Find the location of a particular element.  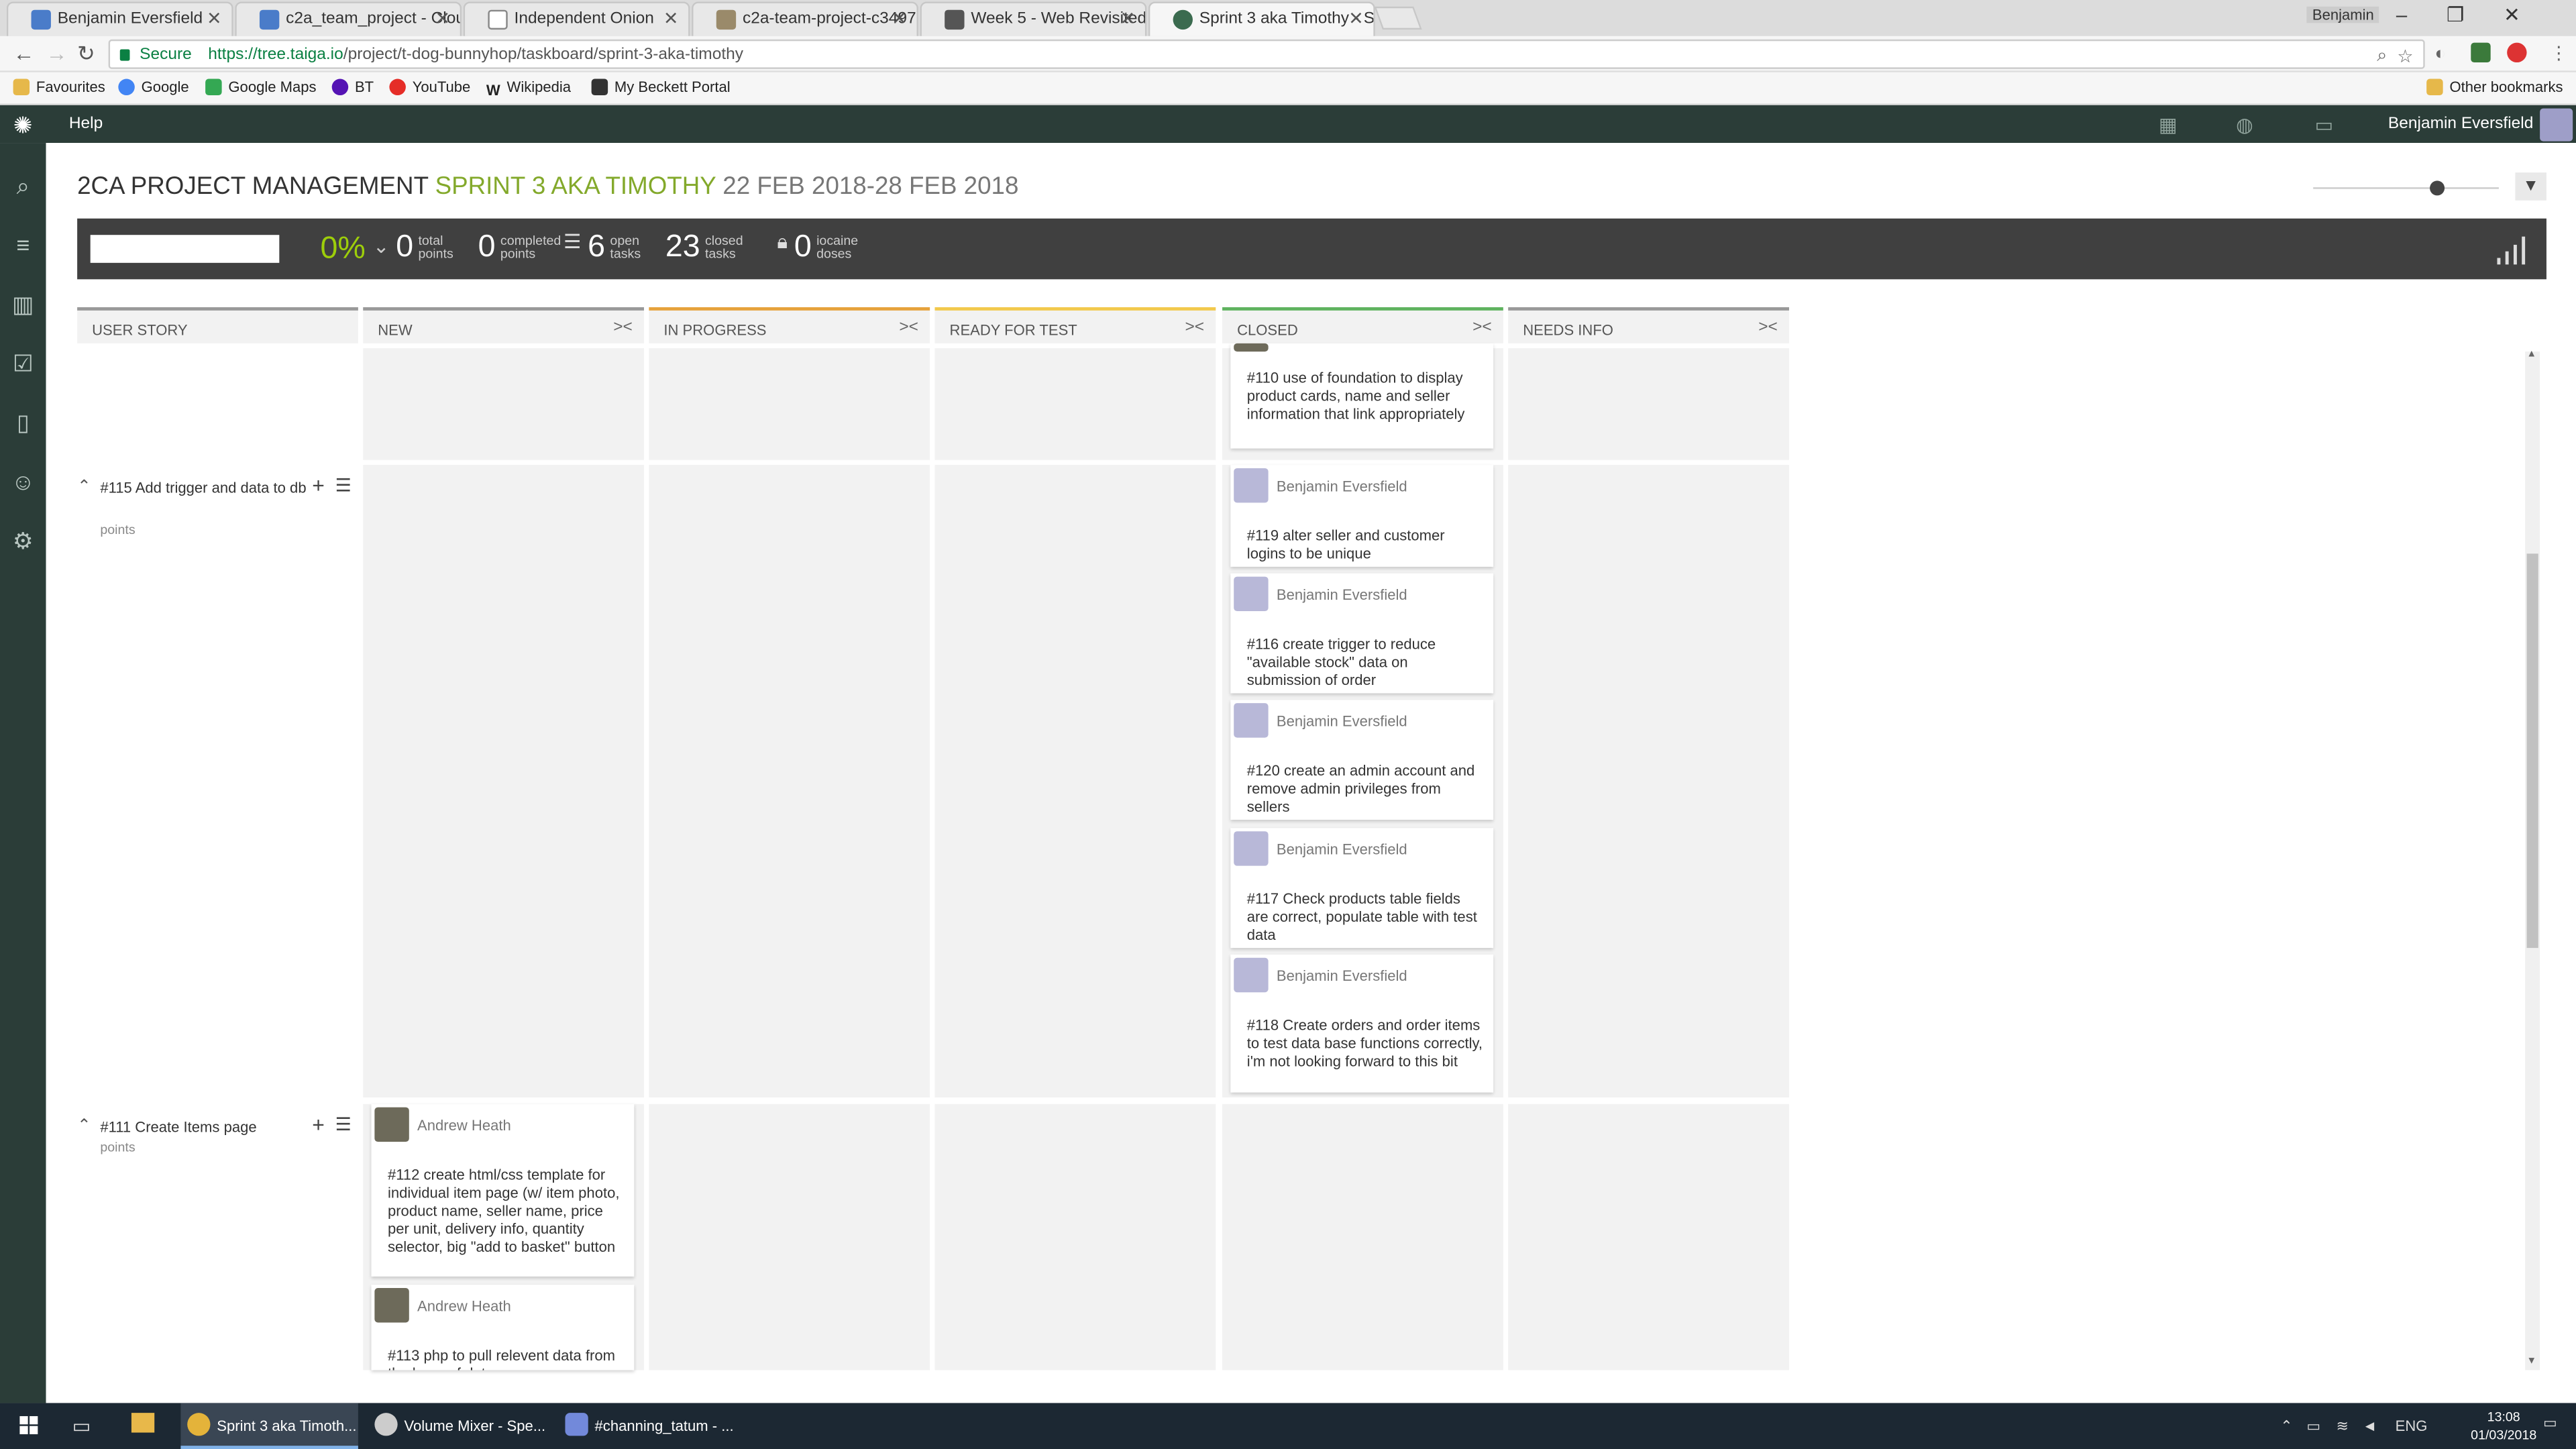

wifi-icon: ≋ is located at coordinates (2342, 1426).